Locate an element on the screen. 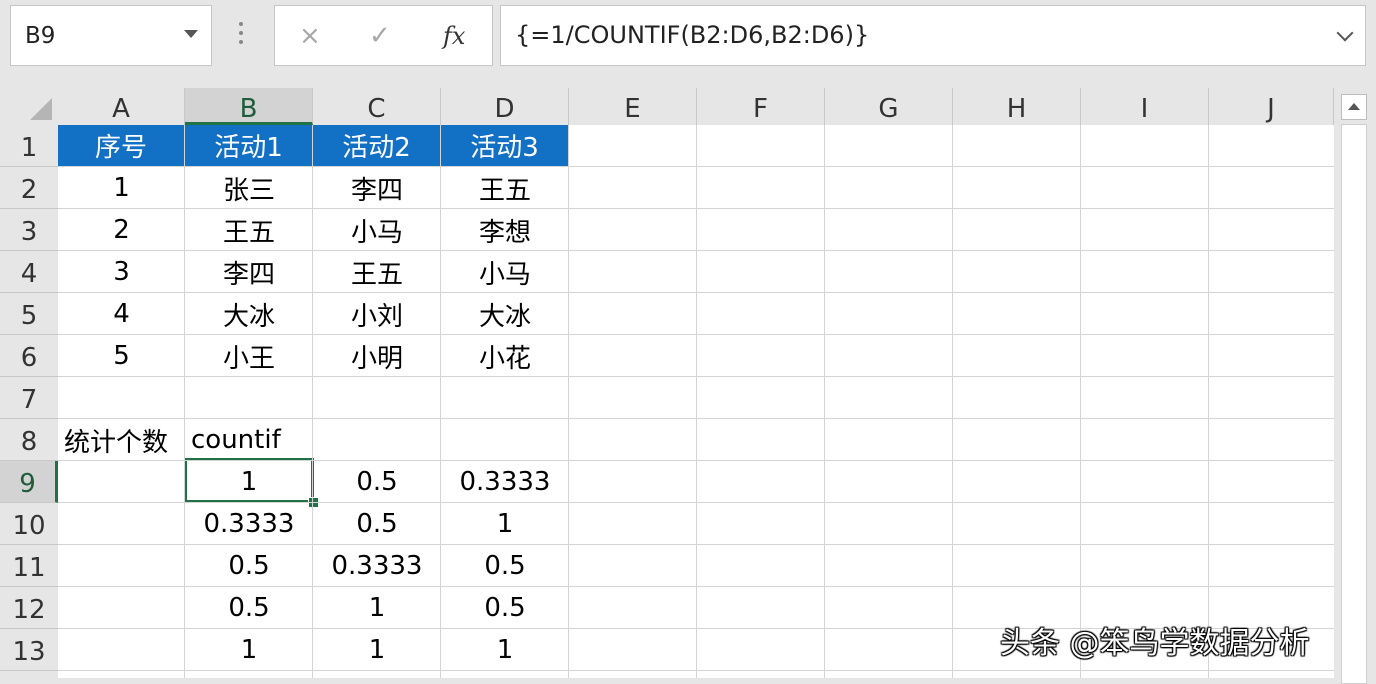 The image size is (1376, 684). cell-b12: 0.5 is located at coordinates (249, 608).